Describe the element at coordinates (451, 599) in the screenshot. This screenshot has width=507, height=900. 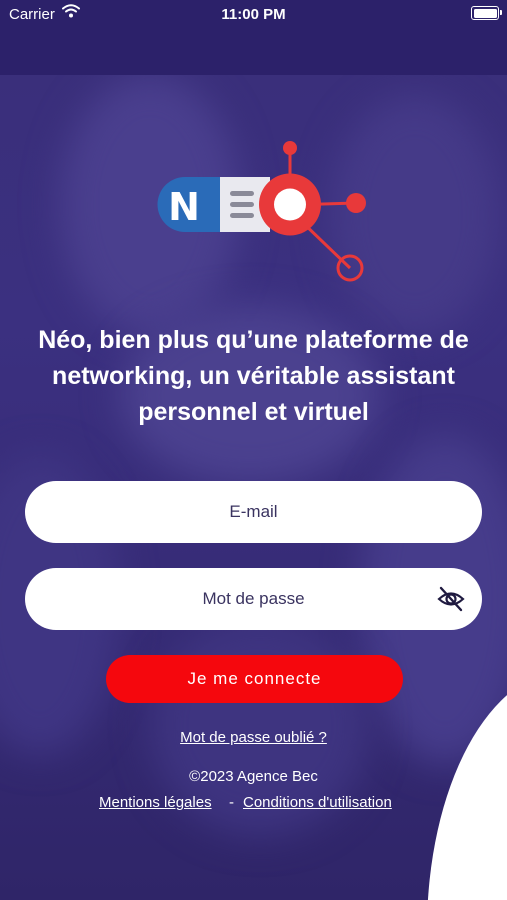
I see `eye-slash-icon` at that location.